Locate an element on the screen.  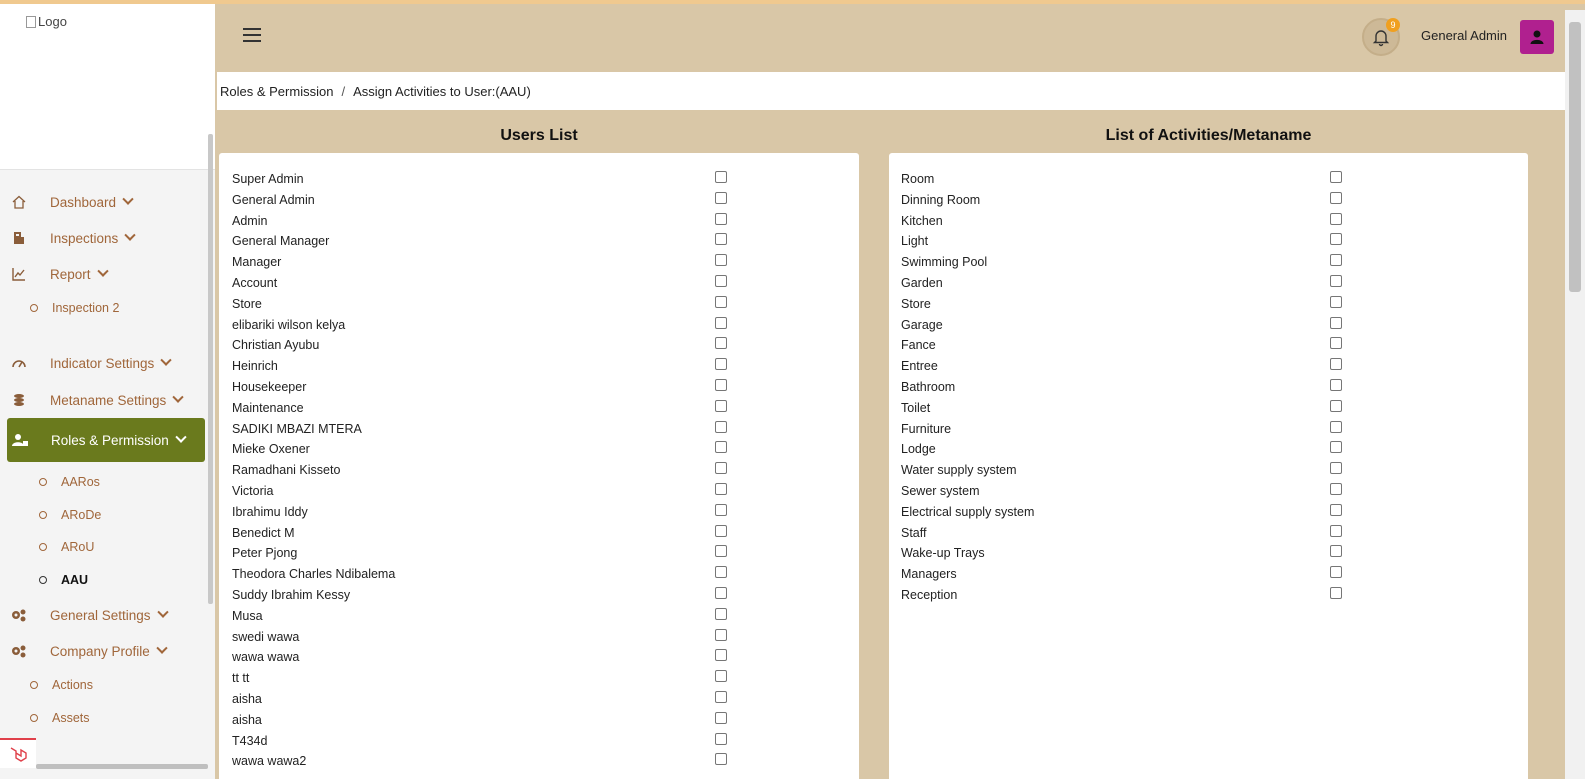
hamburger-menu-icon is located at coordinates (252, 37).